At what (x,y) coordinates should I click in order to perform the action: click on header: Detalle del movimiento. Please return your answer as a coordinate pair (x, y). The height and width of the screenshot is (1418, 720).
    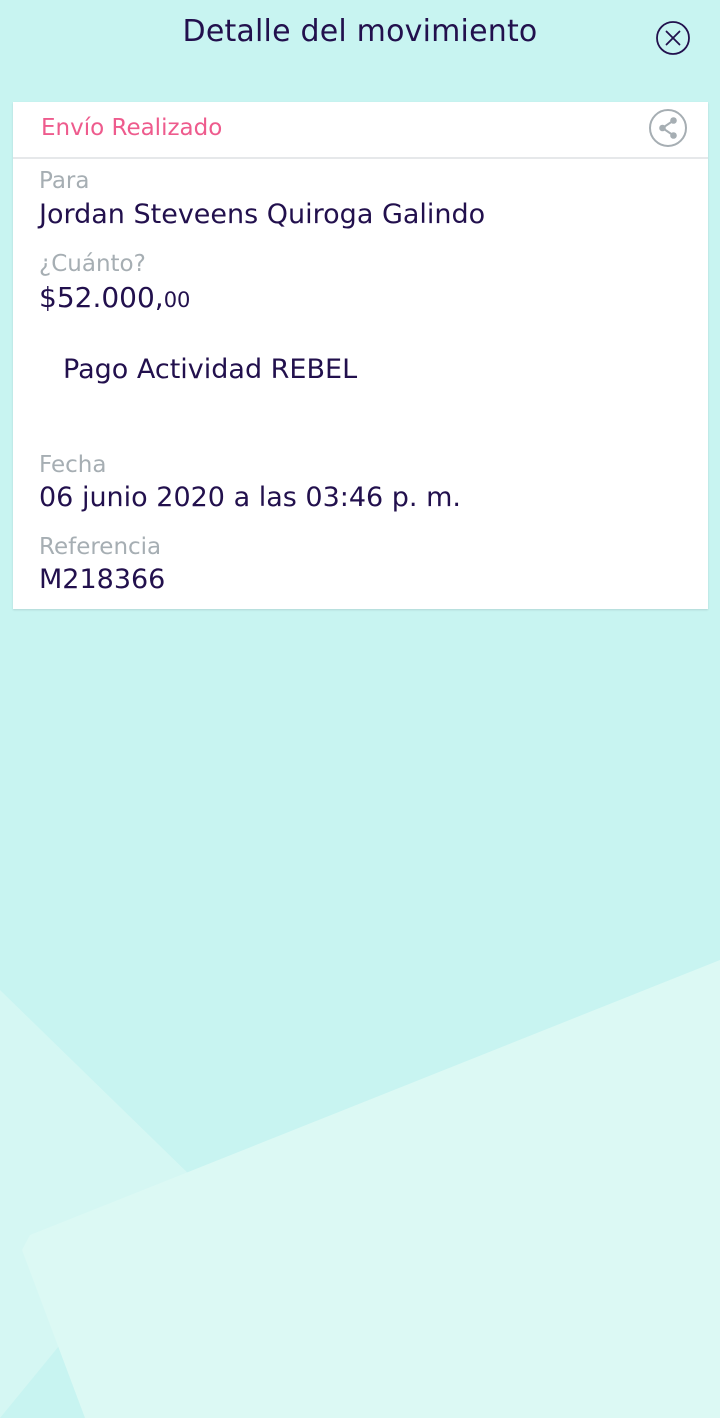
    Looking at the image, I should click on (360, 36).